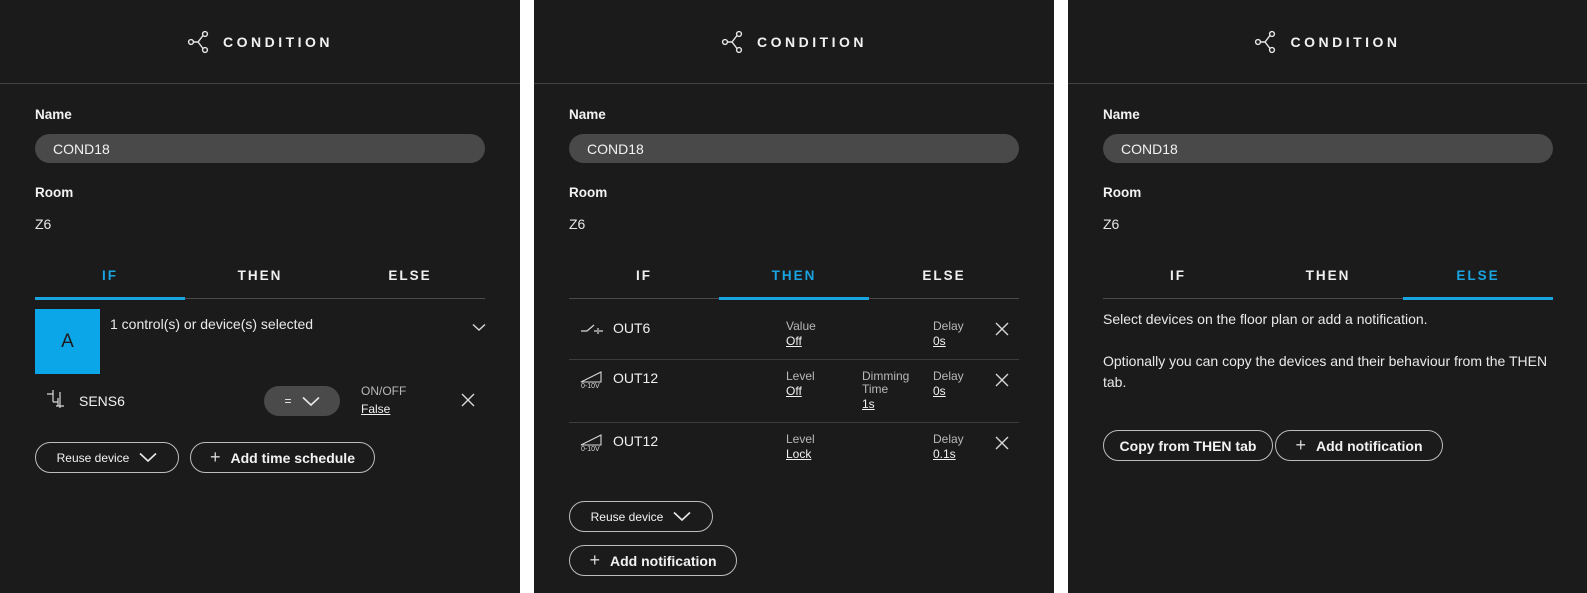 This screenshot has height=593, width=1587. I want to click on then-row-1-delay-label: Delay, so click(948, 326).